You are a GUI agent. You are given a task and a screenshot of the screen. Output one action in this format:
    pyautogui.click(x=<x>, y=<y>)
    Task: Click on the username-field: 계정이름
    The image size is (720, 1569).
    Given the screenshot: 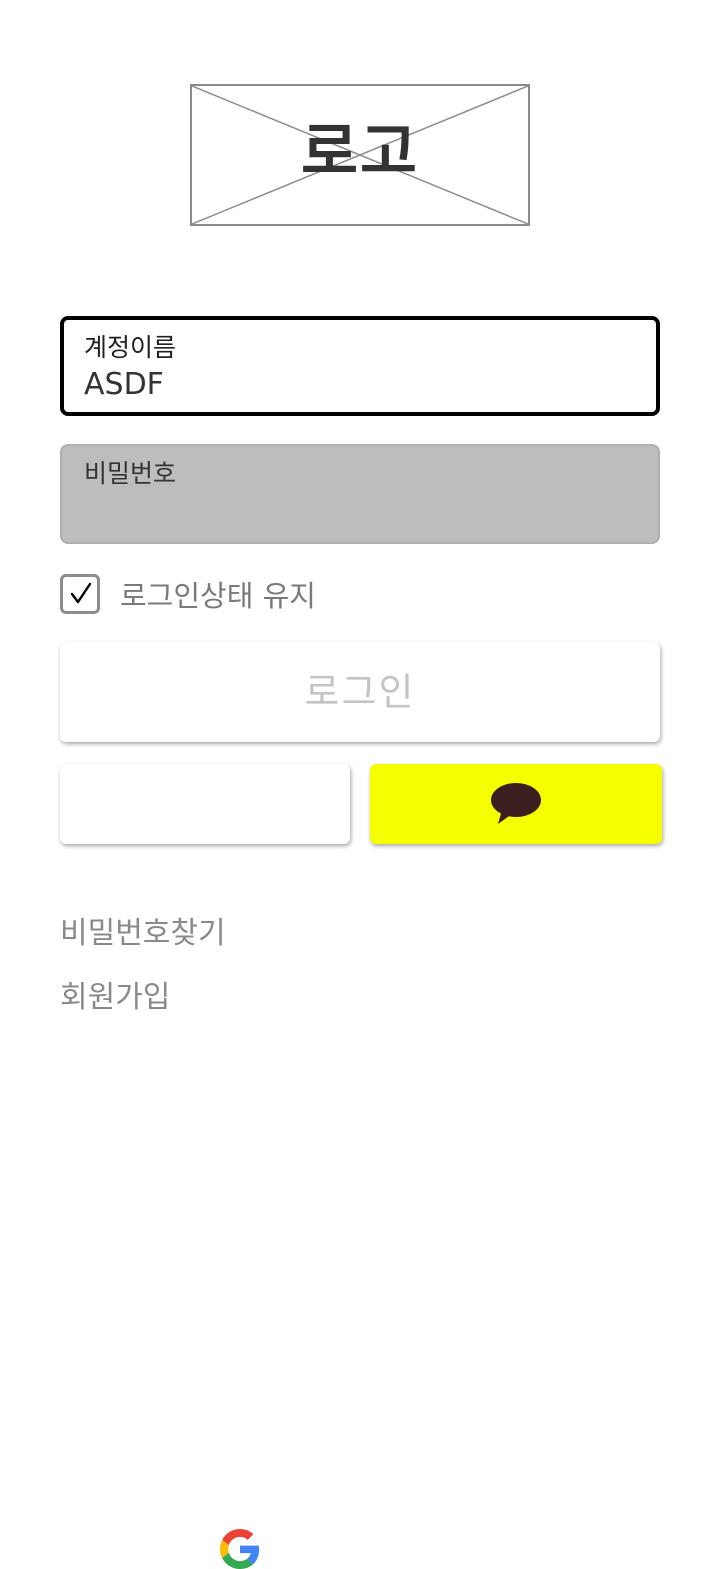 What is the action you would take?
    pyautogui.click(x=360, y=366)
    